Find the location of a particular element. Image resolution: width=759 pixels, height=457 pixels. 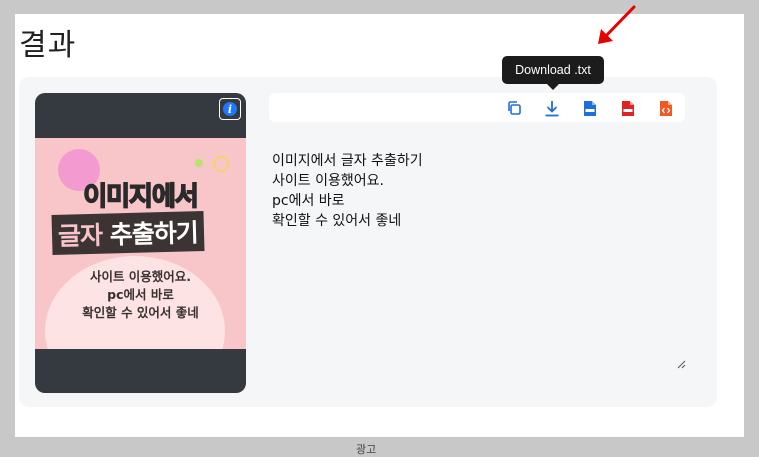

download-pdf-button is located at coordinates (628, 108).